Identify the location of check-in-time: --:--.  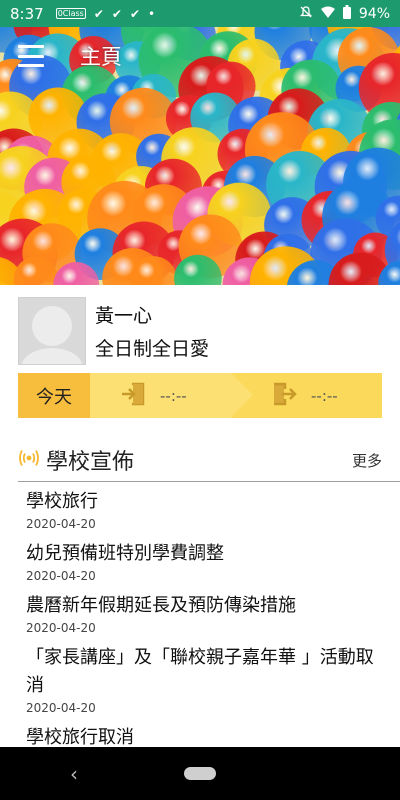
(173, 395).